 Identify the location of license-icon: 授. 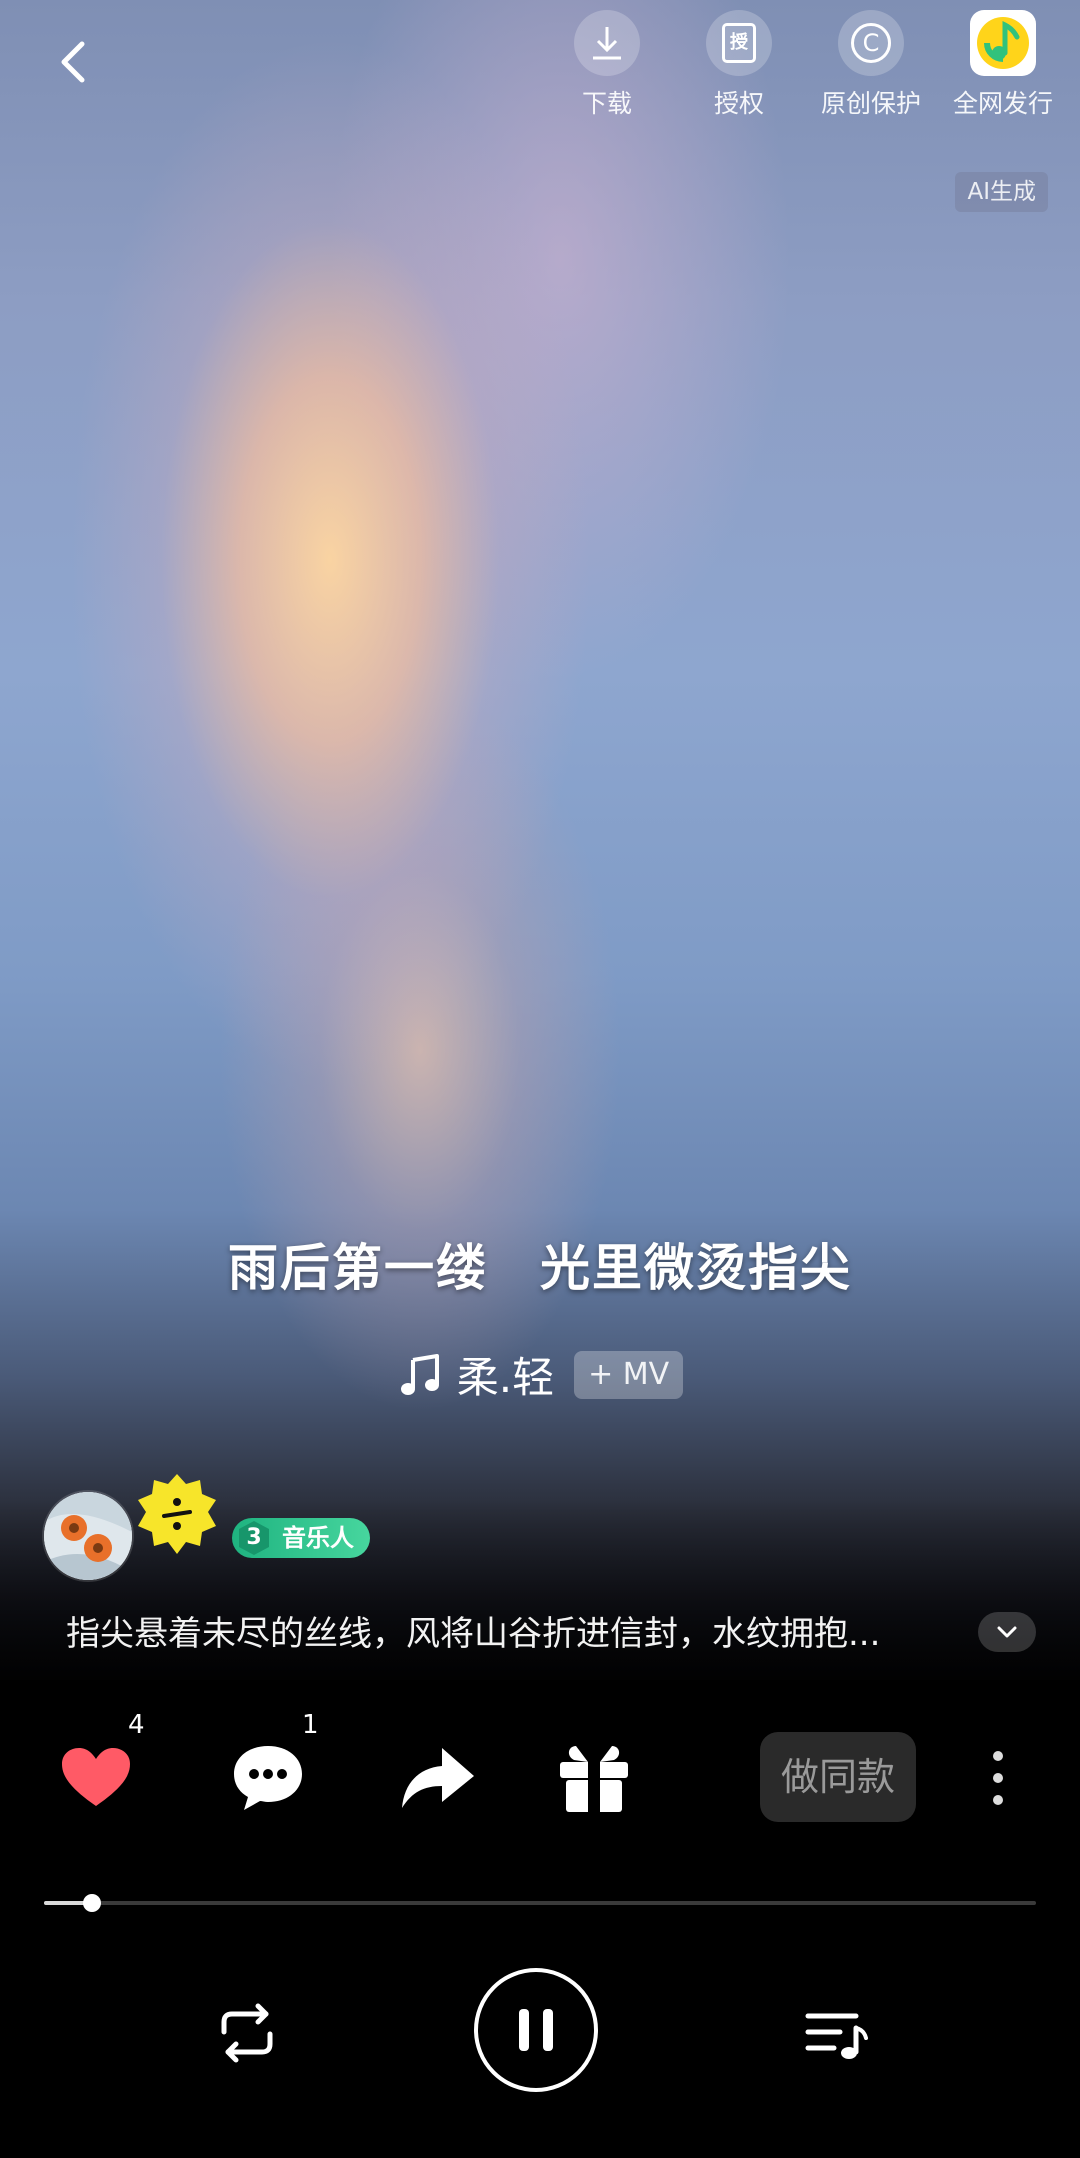
(739, 43).